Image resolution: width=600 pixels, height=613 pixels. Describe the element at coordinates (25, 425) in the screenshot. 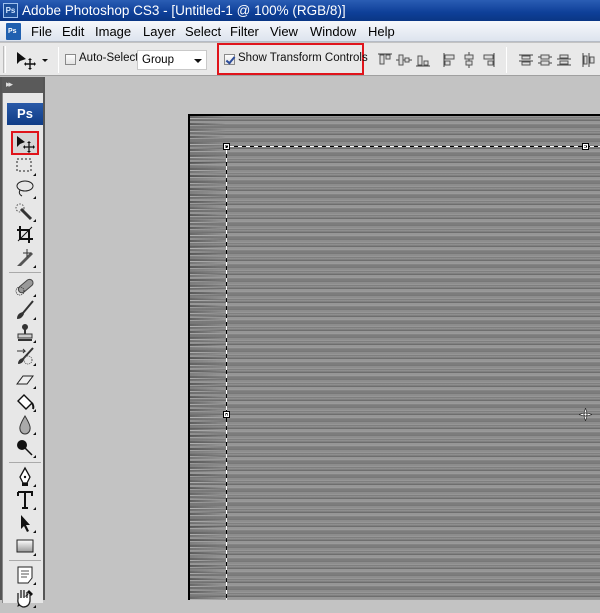

I see `tool-blur` at that location.